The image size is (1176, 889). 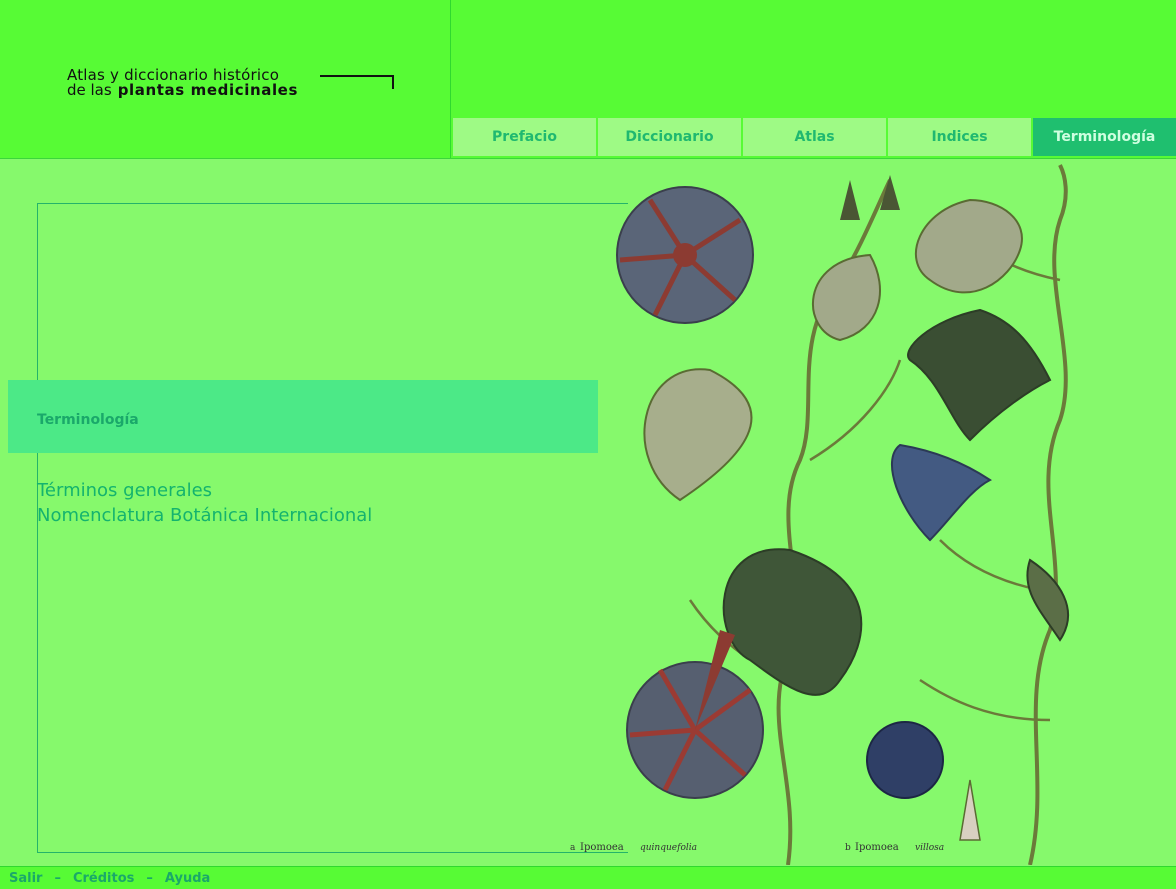 I want to click on header-banner, so click(x=813, y=58).